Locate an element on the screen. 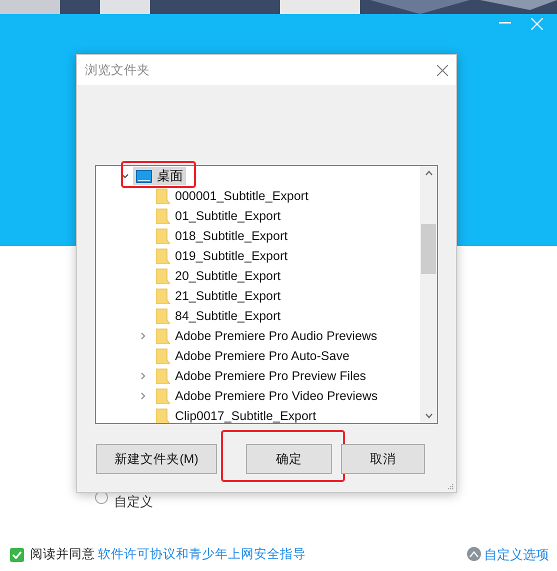  dialog-button: 取消 is located at coordinates (383, 459).